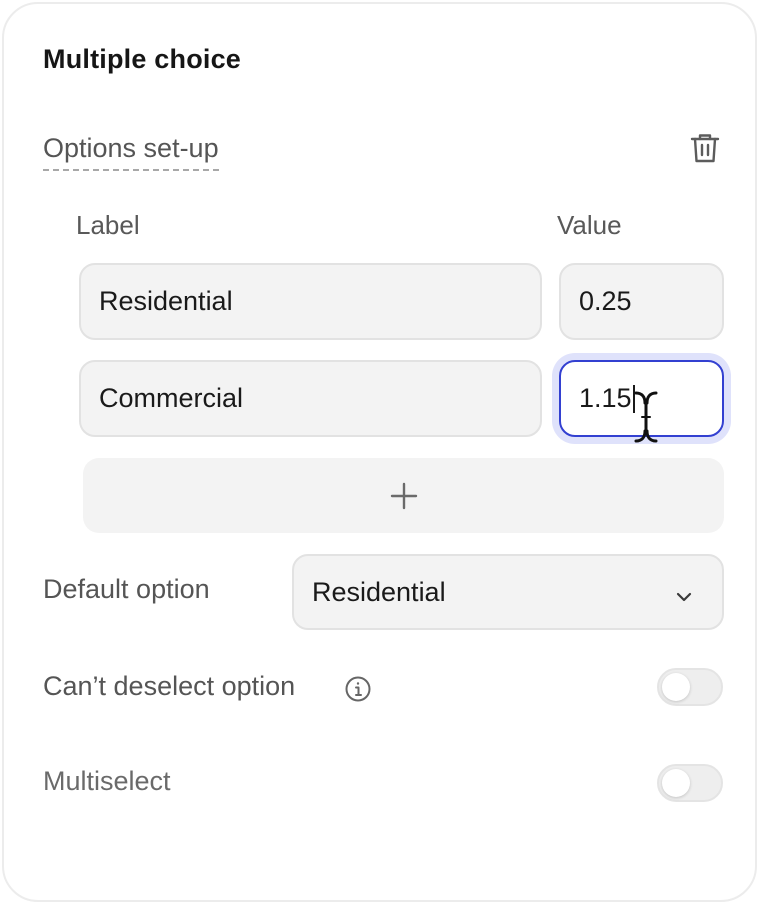 The image size is (759, 902). What do you see at coordinates (310, 398) in the screenshot?
I see `option-label-input: Commercial` at bounding box center [310, 398].